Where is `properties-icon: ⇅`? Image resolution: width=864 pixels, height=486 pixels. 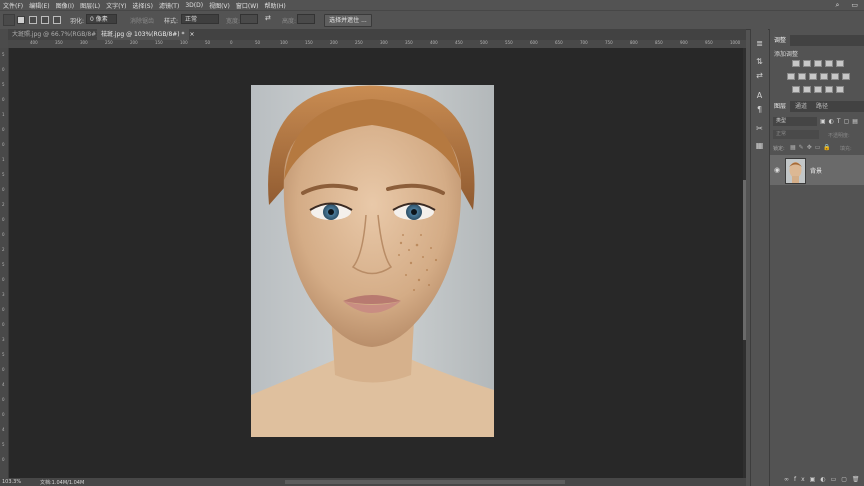
properties-icon: ⇅ is located at coordinates (759, 61).